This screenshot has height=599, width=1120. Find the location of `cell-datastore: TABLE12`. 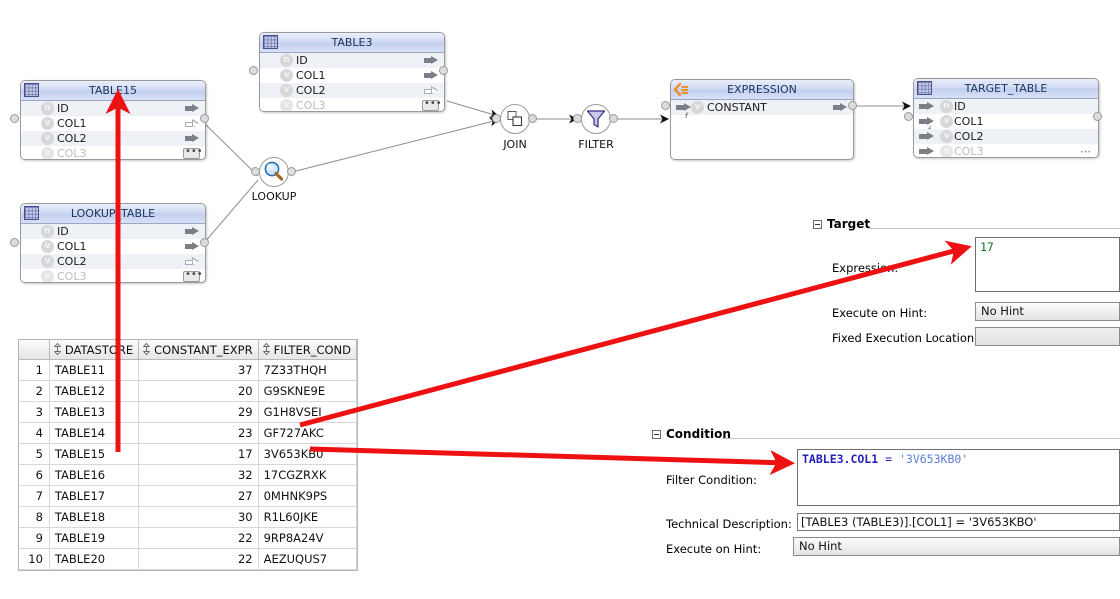

cell-datastore: TABLE12 is located at coordinates (94, 391).